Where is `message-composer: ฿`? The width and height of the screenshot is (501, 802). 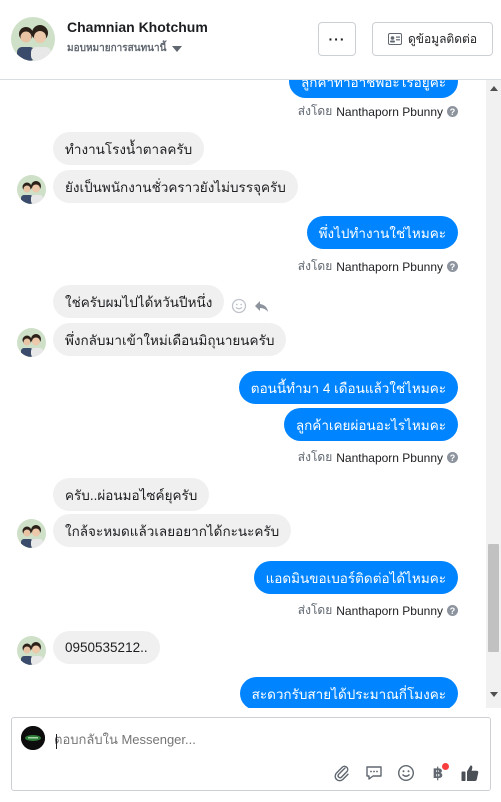 message-composer: ฿ is located at coordinates (251, 754).